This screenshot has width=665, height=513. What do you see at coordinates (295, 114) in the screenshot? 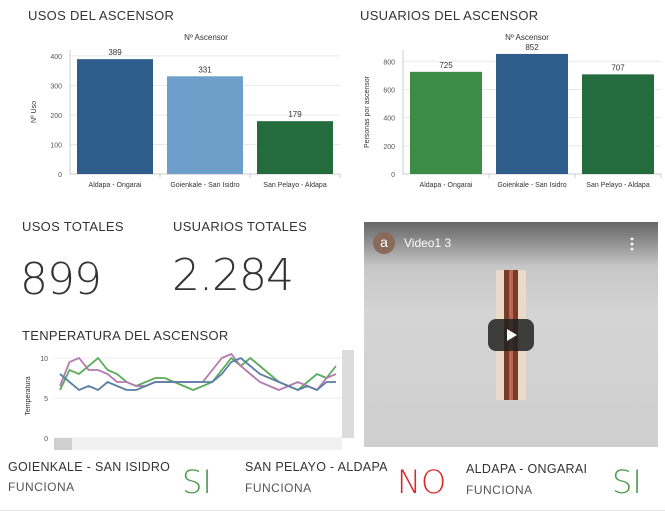
I see `bar-value-label: 179` at bounding box center [295, 114].